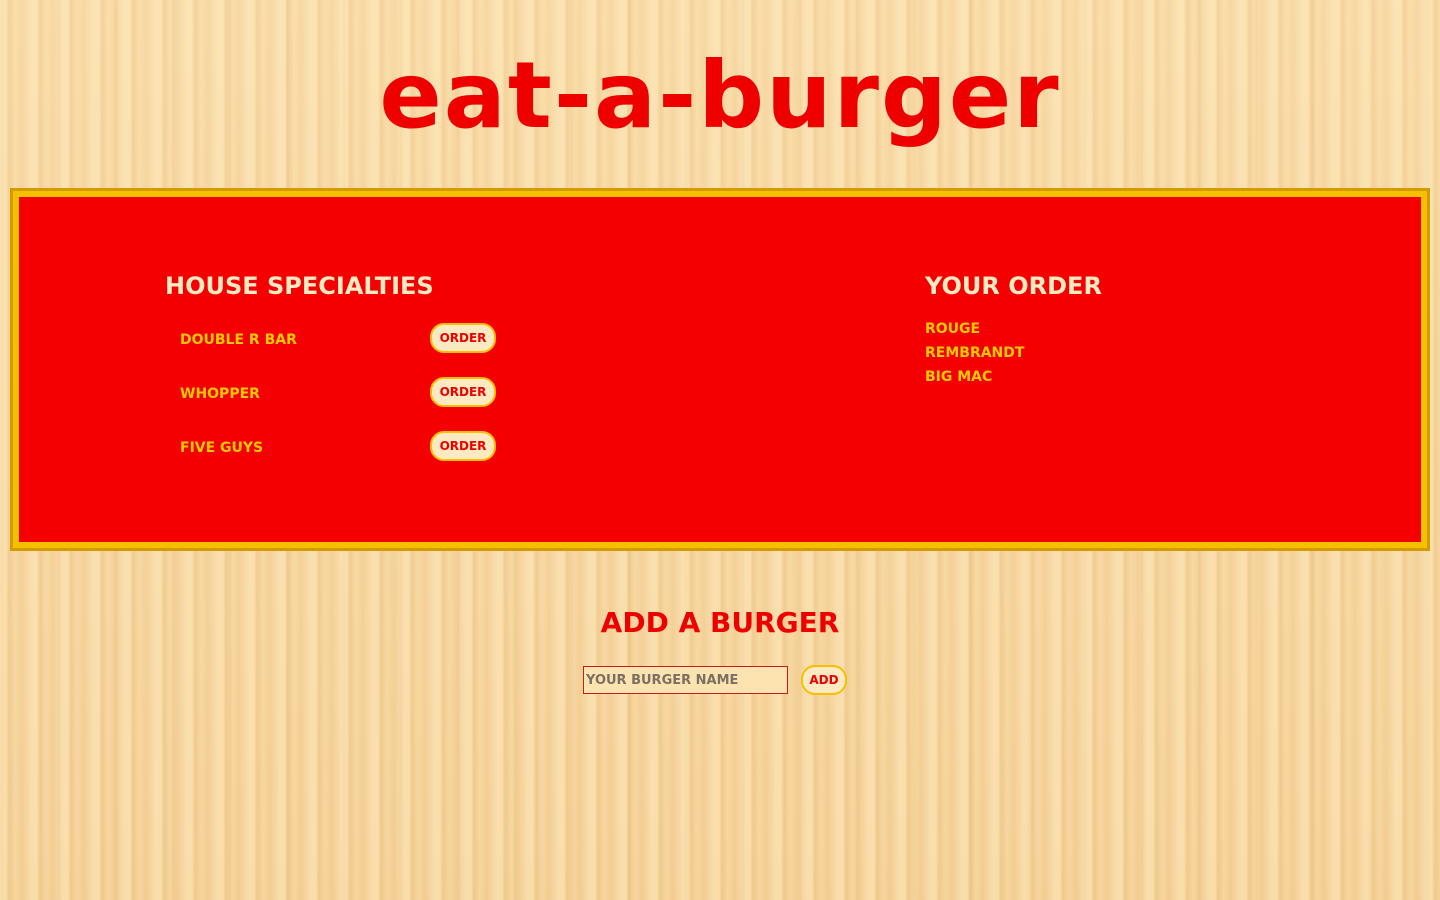  I want to click on list-item: Whopper Order, so click(340, 404).